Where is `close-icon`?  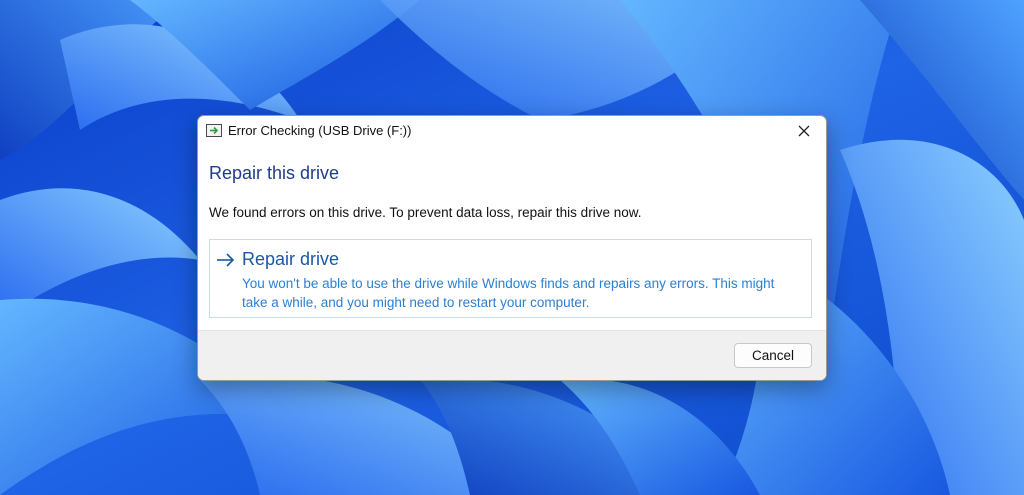 close-icon is located at coordinates (804, 131).